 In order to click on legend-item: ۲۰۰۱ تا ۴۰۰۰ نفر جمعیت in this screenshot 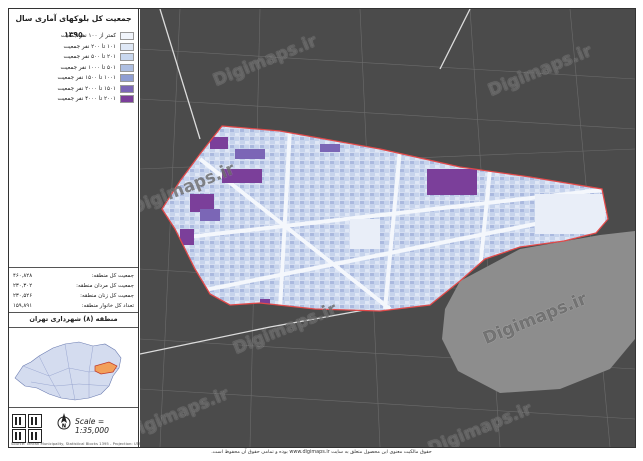, I will do `click(73, 99)`.